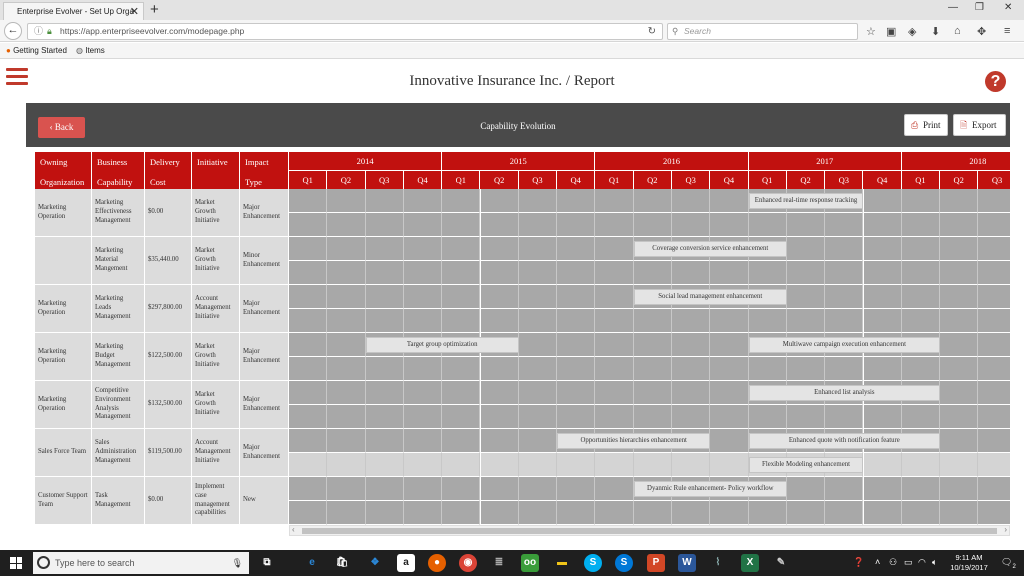  Describe the element at coordinates (877, 562) in the screenshot. I see `chevron-up-icon: ˄` at that location.